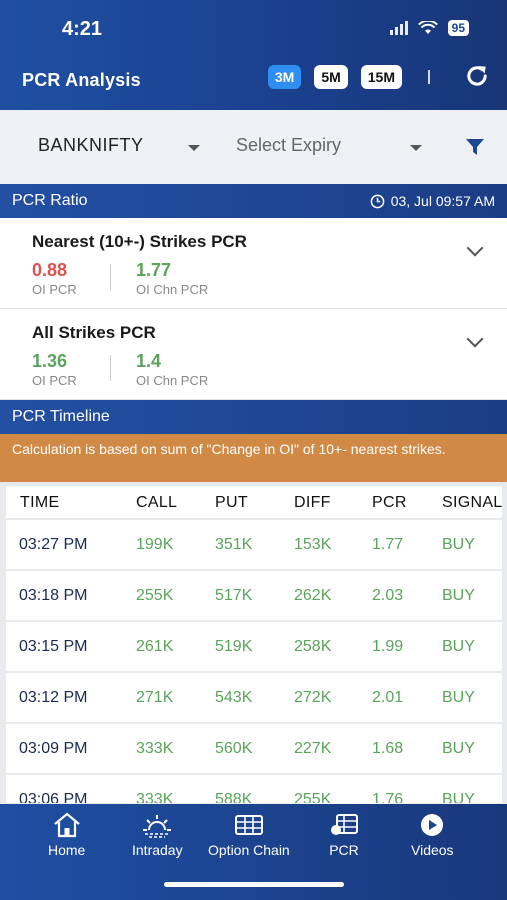 The height and width of the screenshot is (900, 507). Describe the element at coordinates (313, 697) in the screenshot. I see `table-cell: 272K` at that location.